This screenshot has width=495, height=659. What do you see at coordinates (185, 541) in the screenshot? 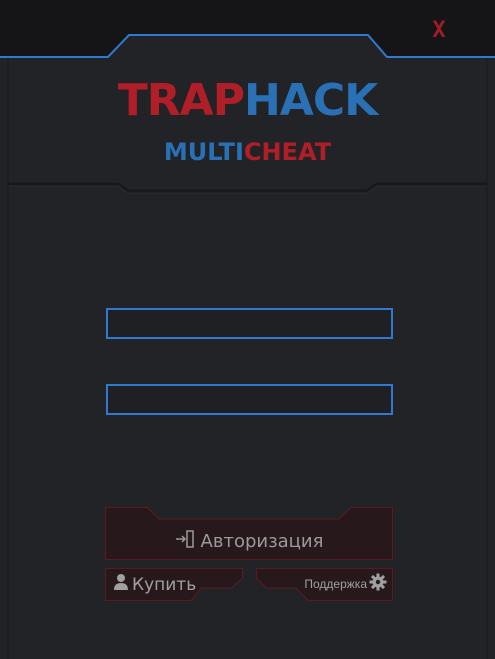
I see `login-icon` at bounding box center [185, 541].